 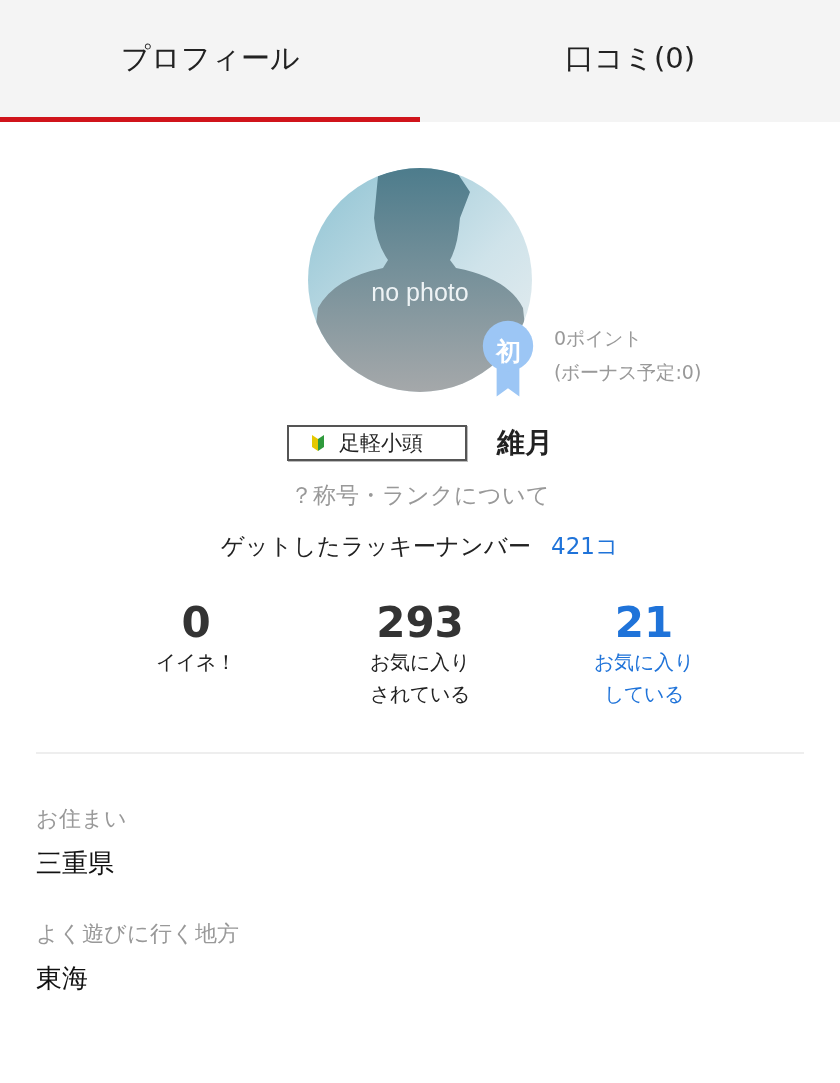 I want to click on stat-label: されている, so click(x=420, y=695).